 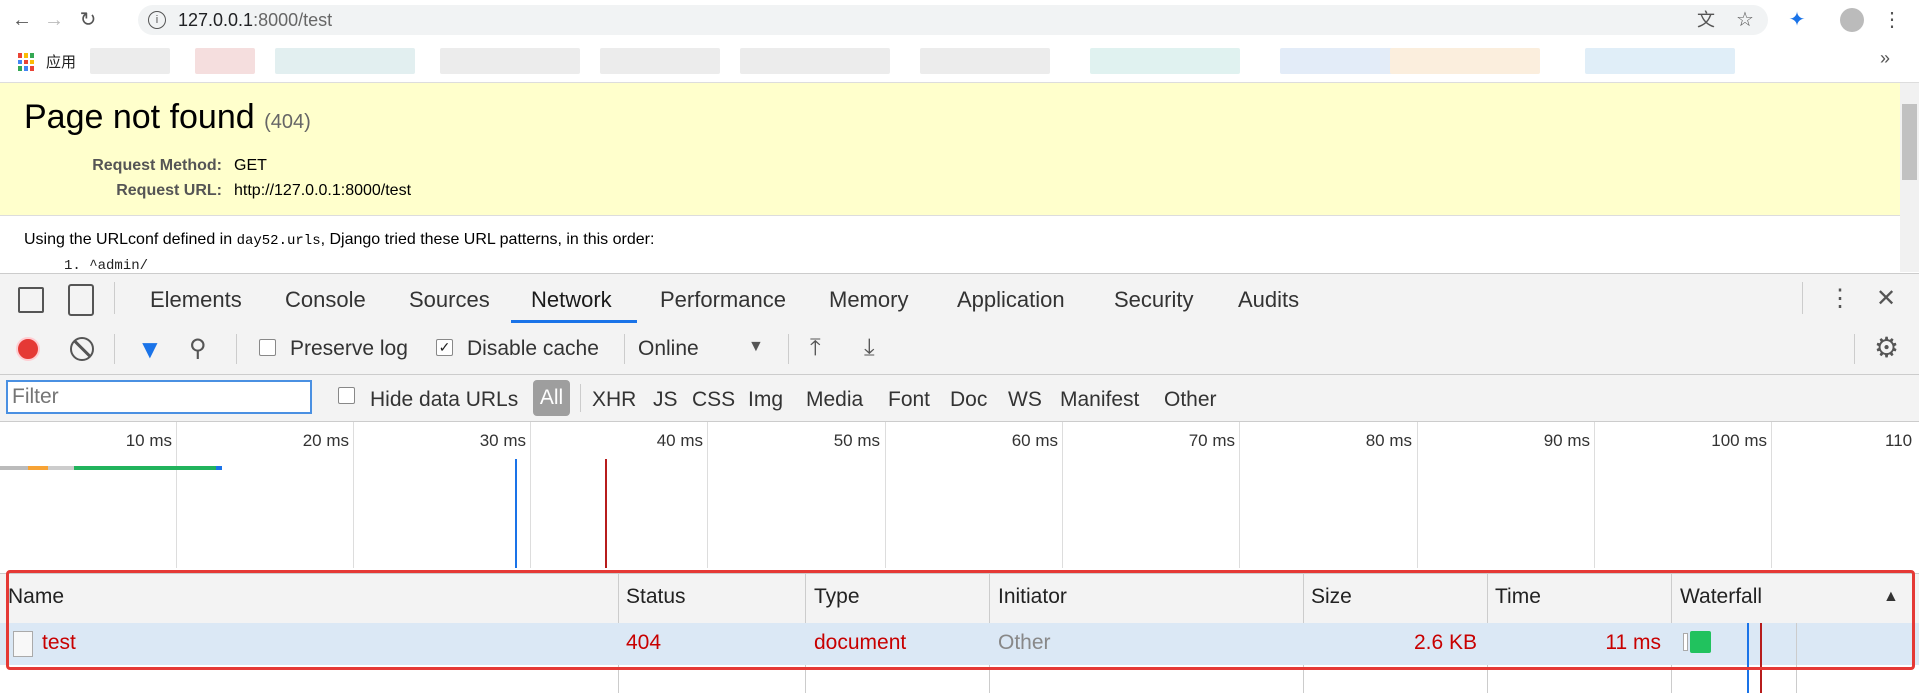 What do you see at coordinates (856, 440) in the screenshot?
I see `timeline-tick: 50 ms` at bounding box center [856, 440].